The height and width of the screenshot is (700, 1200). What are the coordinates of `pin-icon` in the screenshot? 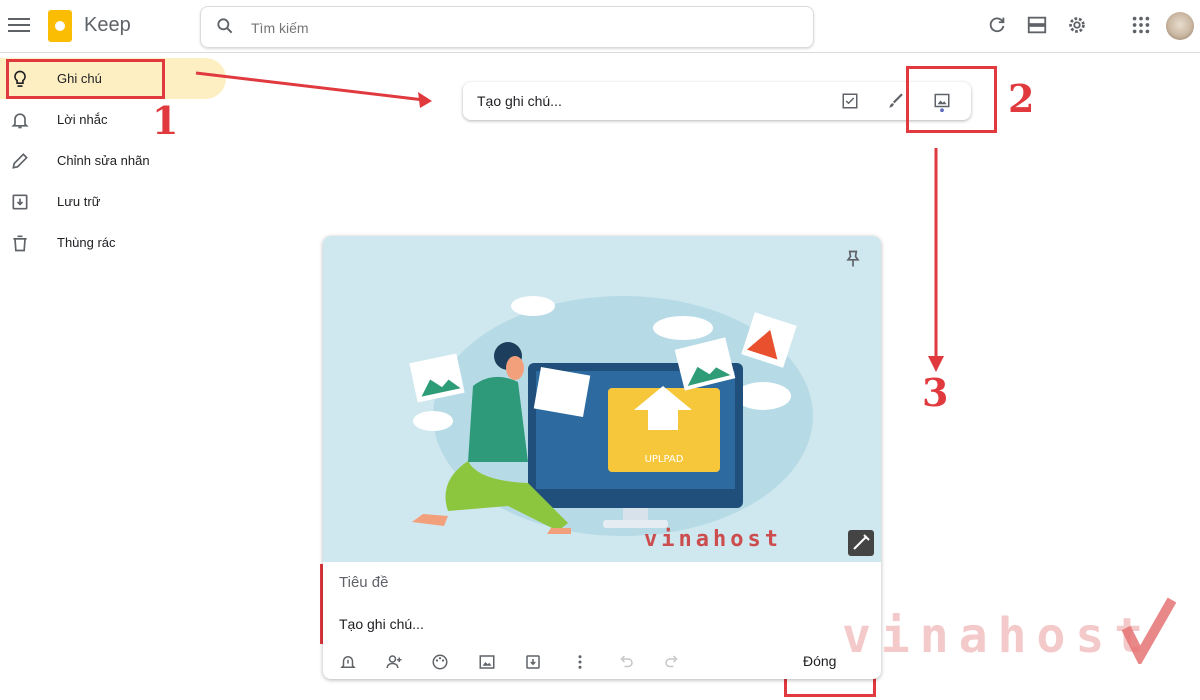 It's located at (853, 259).